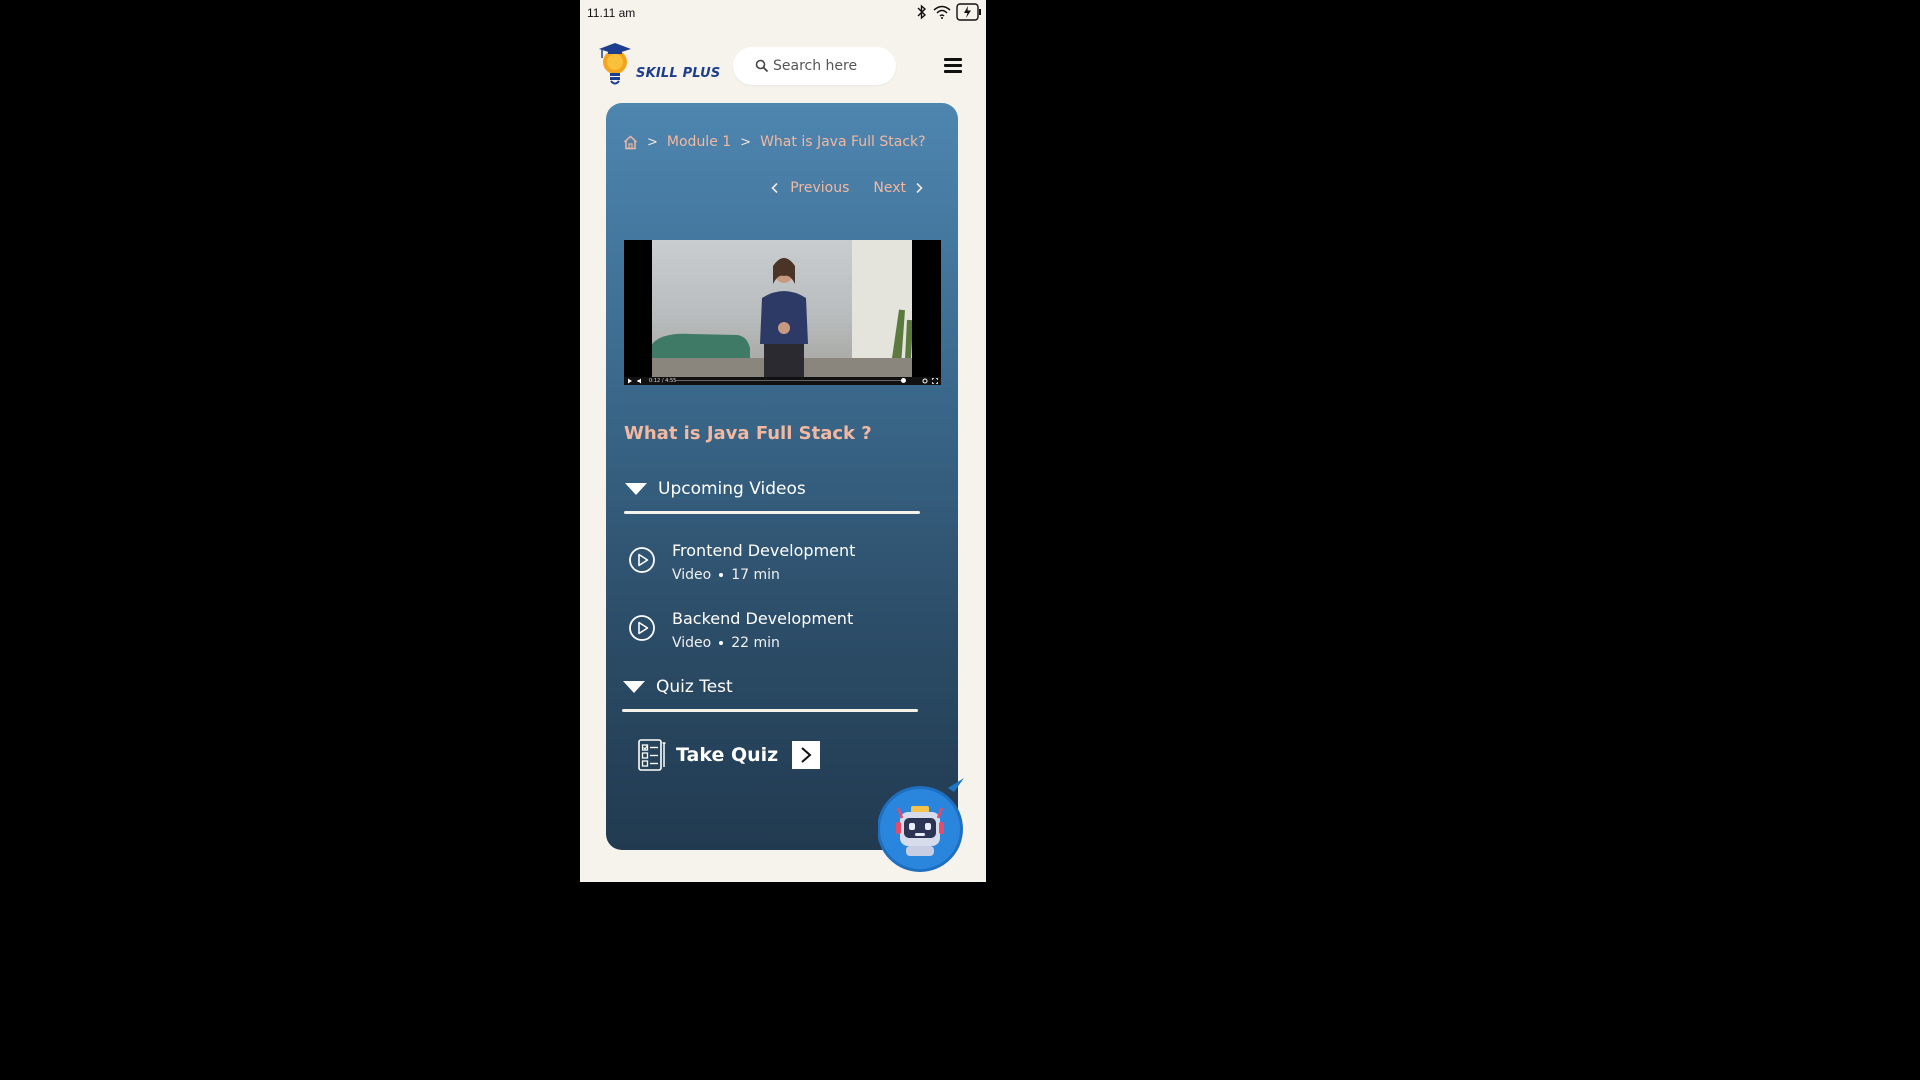 Image resolution: width=1920 pixels, height=1080 pixels. I want to click on list-item: Backend Development Video 22 min, so click(740, 631).